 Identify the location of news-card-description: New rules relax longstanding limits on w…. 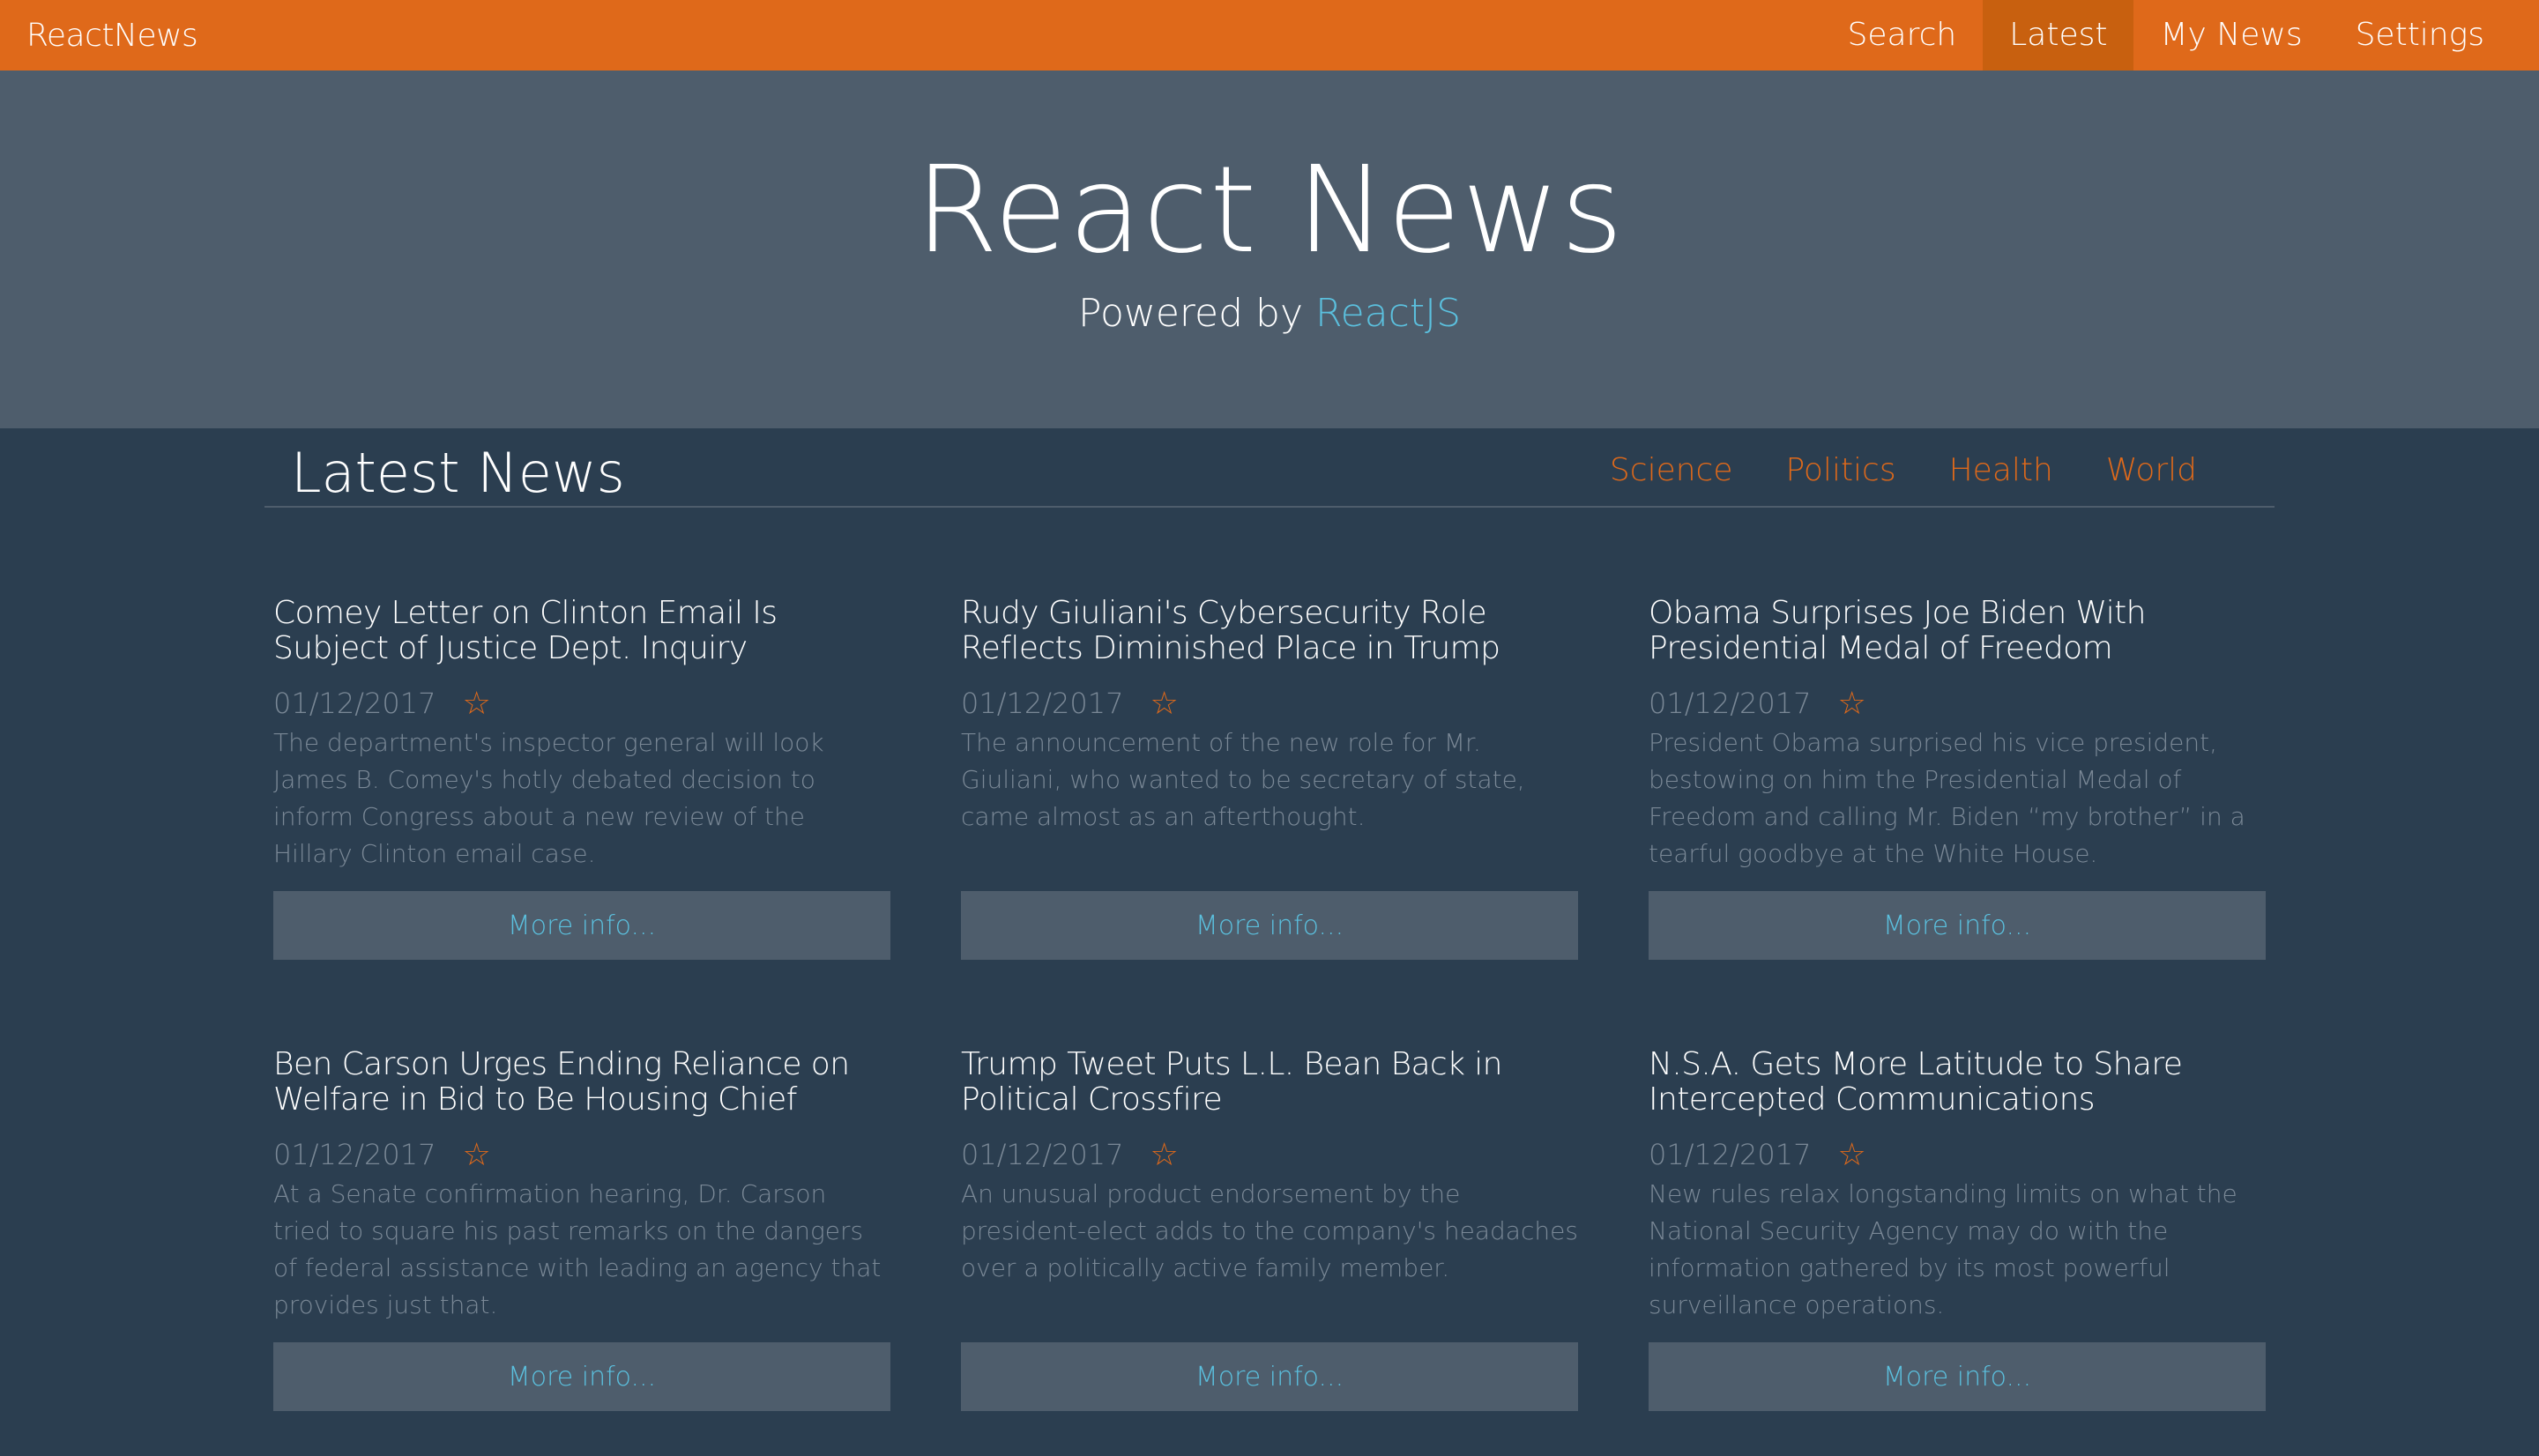
(1943, 1249).